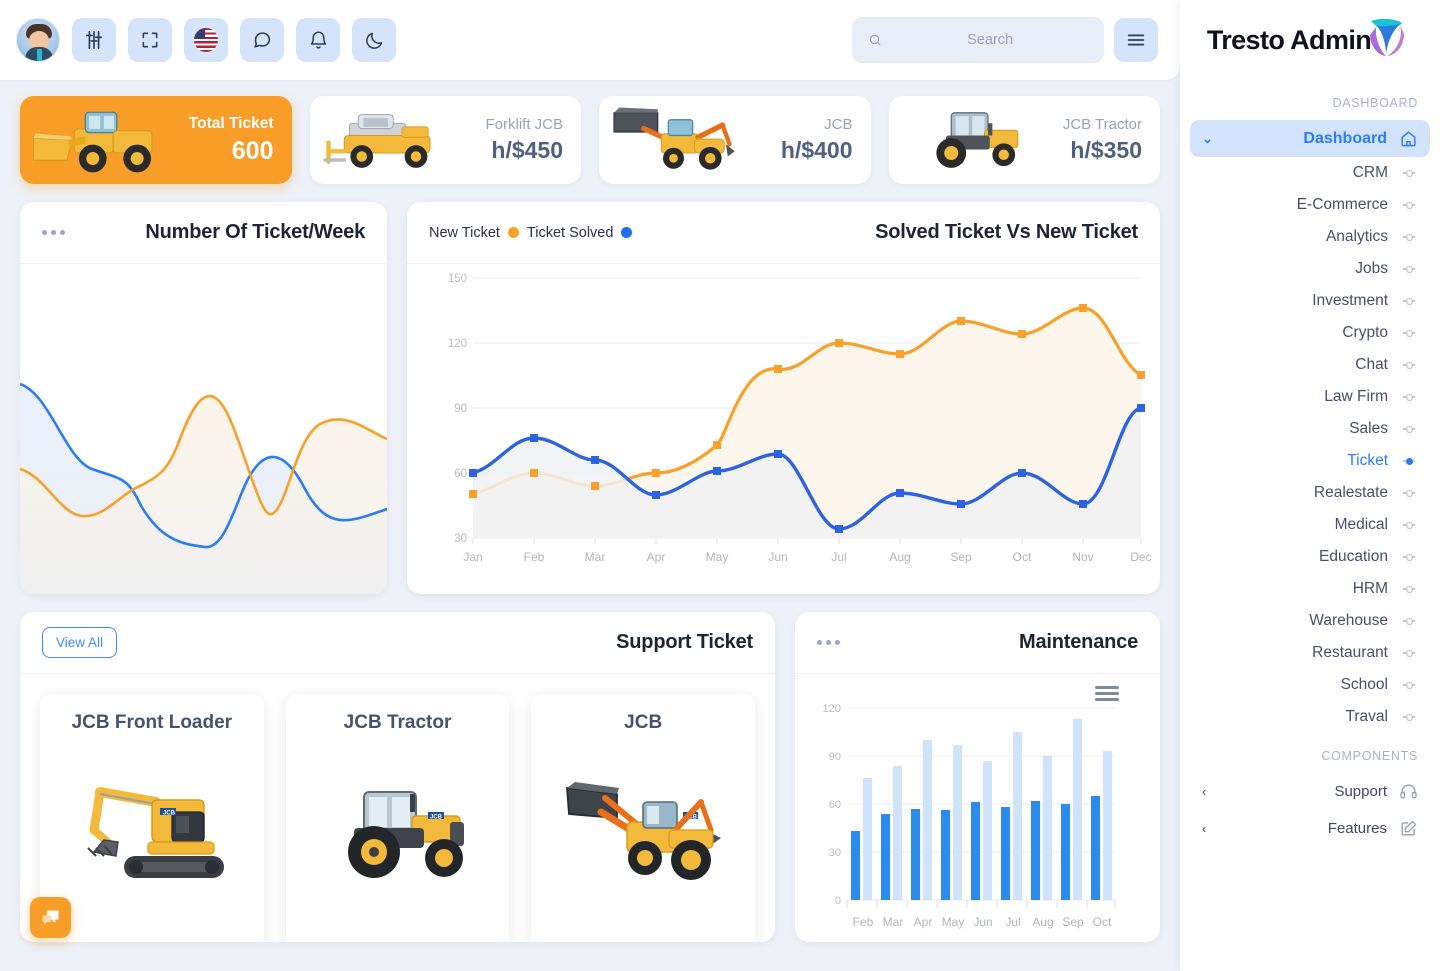 Image resolution: width=1440 pixels, height=971 pixels. I want to click on sidebar-item-crypto: Crypto, so click(1310, 333).